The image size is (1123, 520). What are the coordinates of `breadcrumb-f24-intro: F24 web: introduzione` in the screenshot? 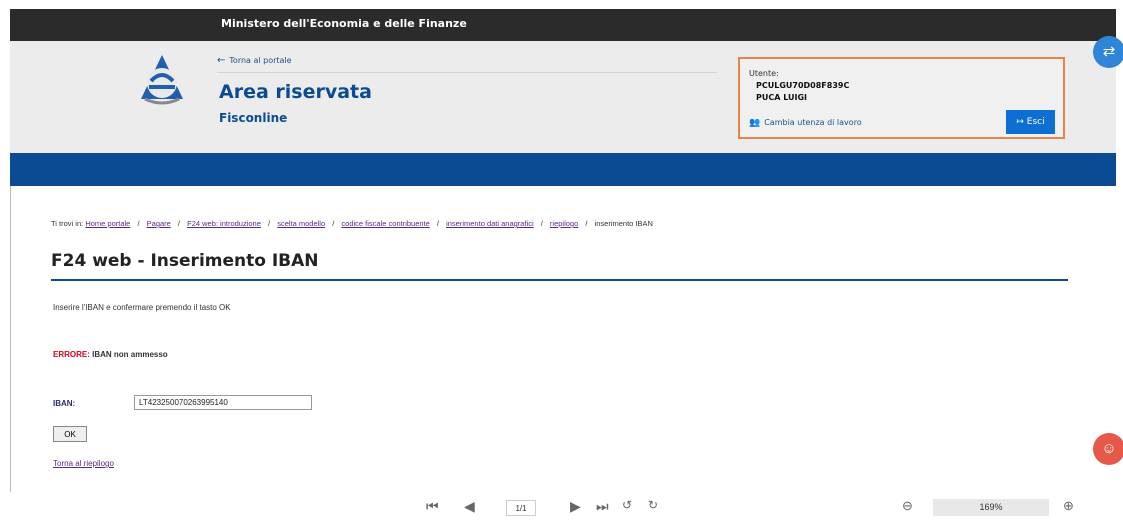 It's located at (224, 223).